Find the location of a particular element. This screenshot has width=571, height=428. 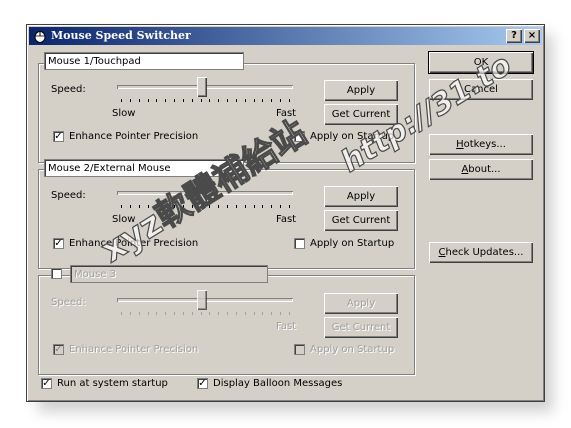

mouse1-fast-label: Fast is located at coordinates (286, 113).